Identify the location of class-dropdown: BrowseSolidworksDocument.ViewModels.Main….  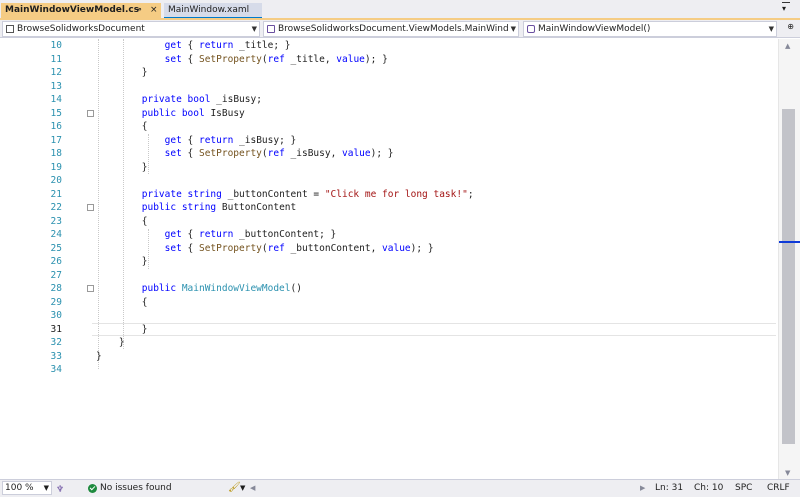
(391, 29).